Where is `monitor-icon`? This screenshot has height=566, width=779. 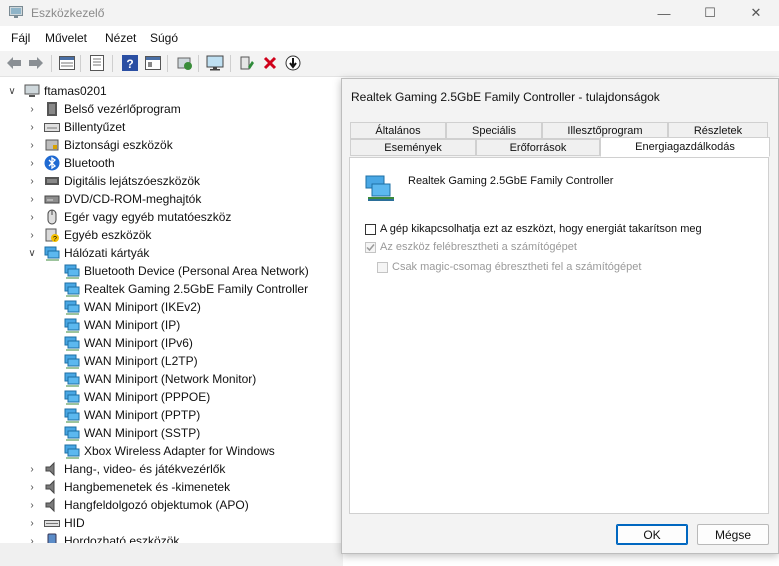 monitor-icon is located at coordinates (215, 63).